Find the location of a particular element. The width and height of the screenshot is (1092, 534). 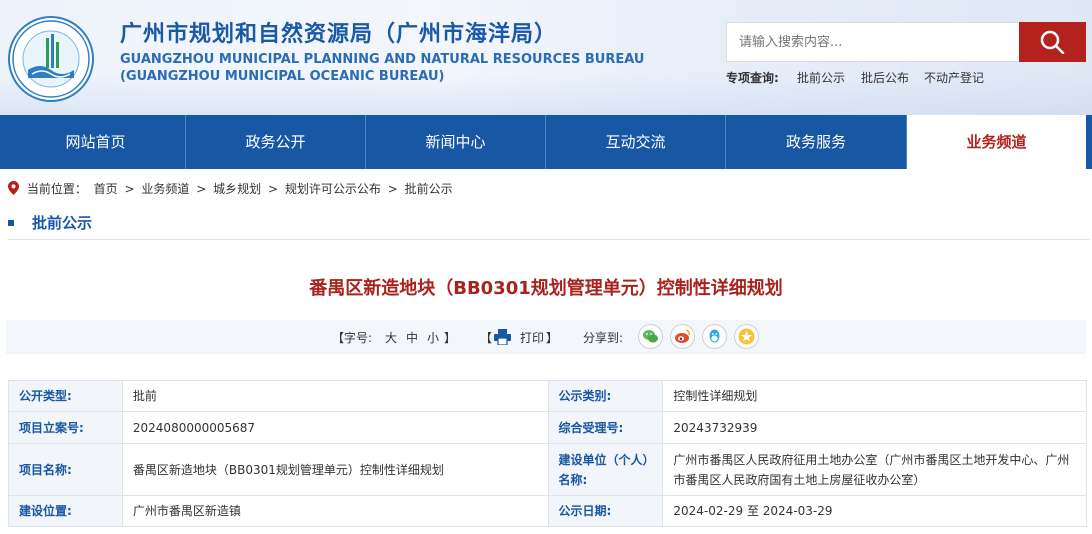

main-nav: 网站首页 政务公开 新闻中心 互动交流 政务服务 业务频道 is located at coordinates (546, 142).